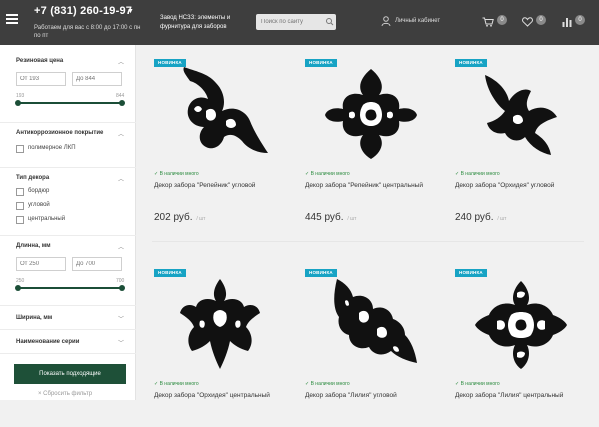  What do you see at coordinates (502, 20) in the screenshot?
I see `cart-count-badge: 0` at bounding box center [502, 20].